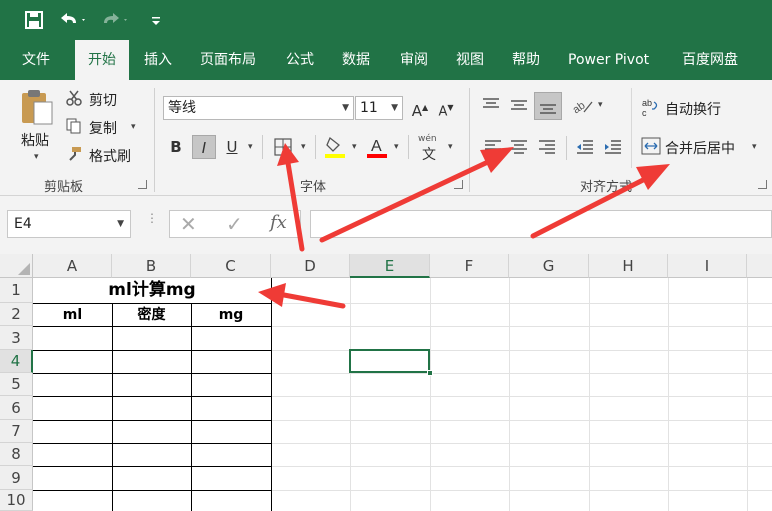  I want to click on italic-button: I, so click(204, 147).